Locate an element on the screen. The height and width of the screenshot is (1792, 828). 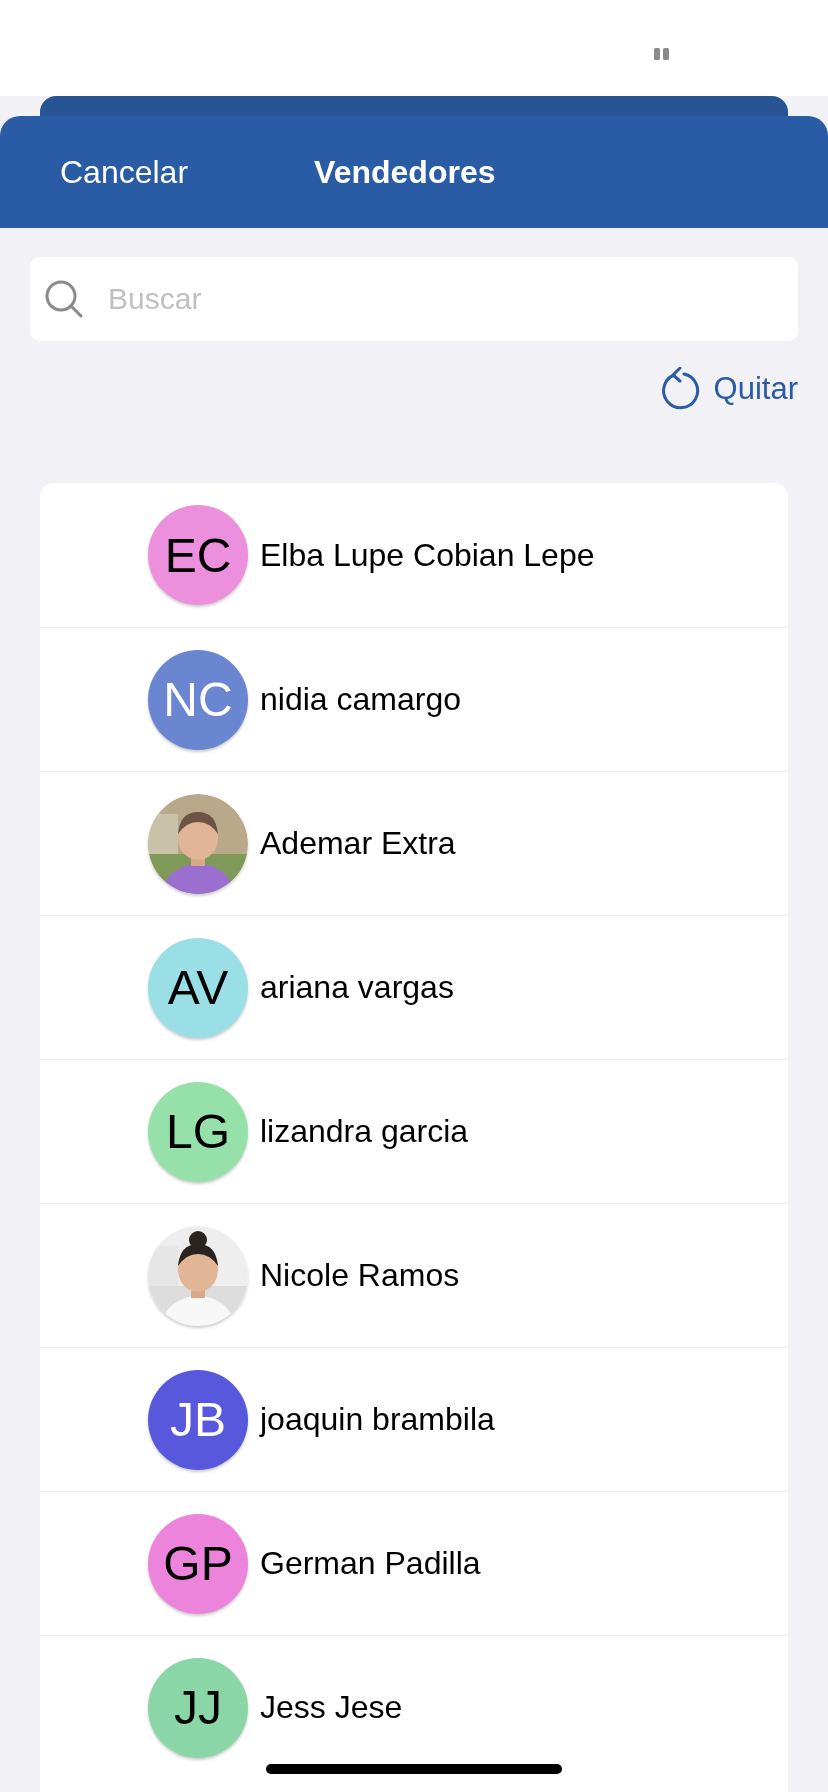
seller-row: Nicole Ramos is located at coordinates (414, 1275).